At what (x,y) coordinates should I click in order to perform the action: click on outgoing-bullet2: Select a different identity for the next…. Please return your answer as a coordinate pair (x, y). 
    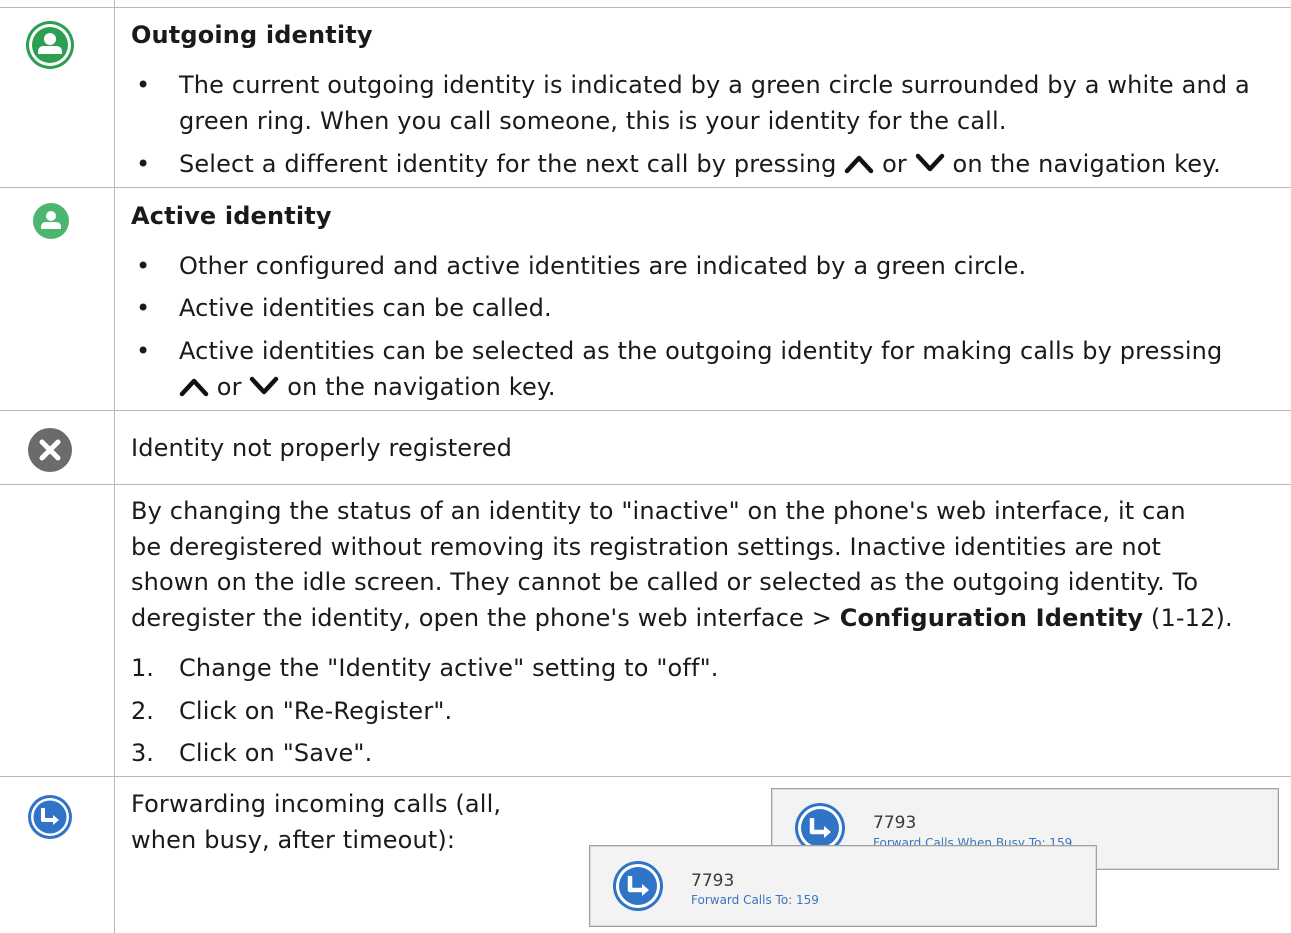
    Looking at the image, I should click on (700, 165).